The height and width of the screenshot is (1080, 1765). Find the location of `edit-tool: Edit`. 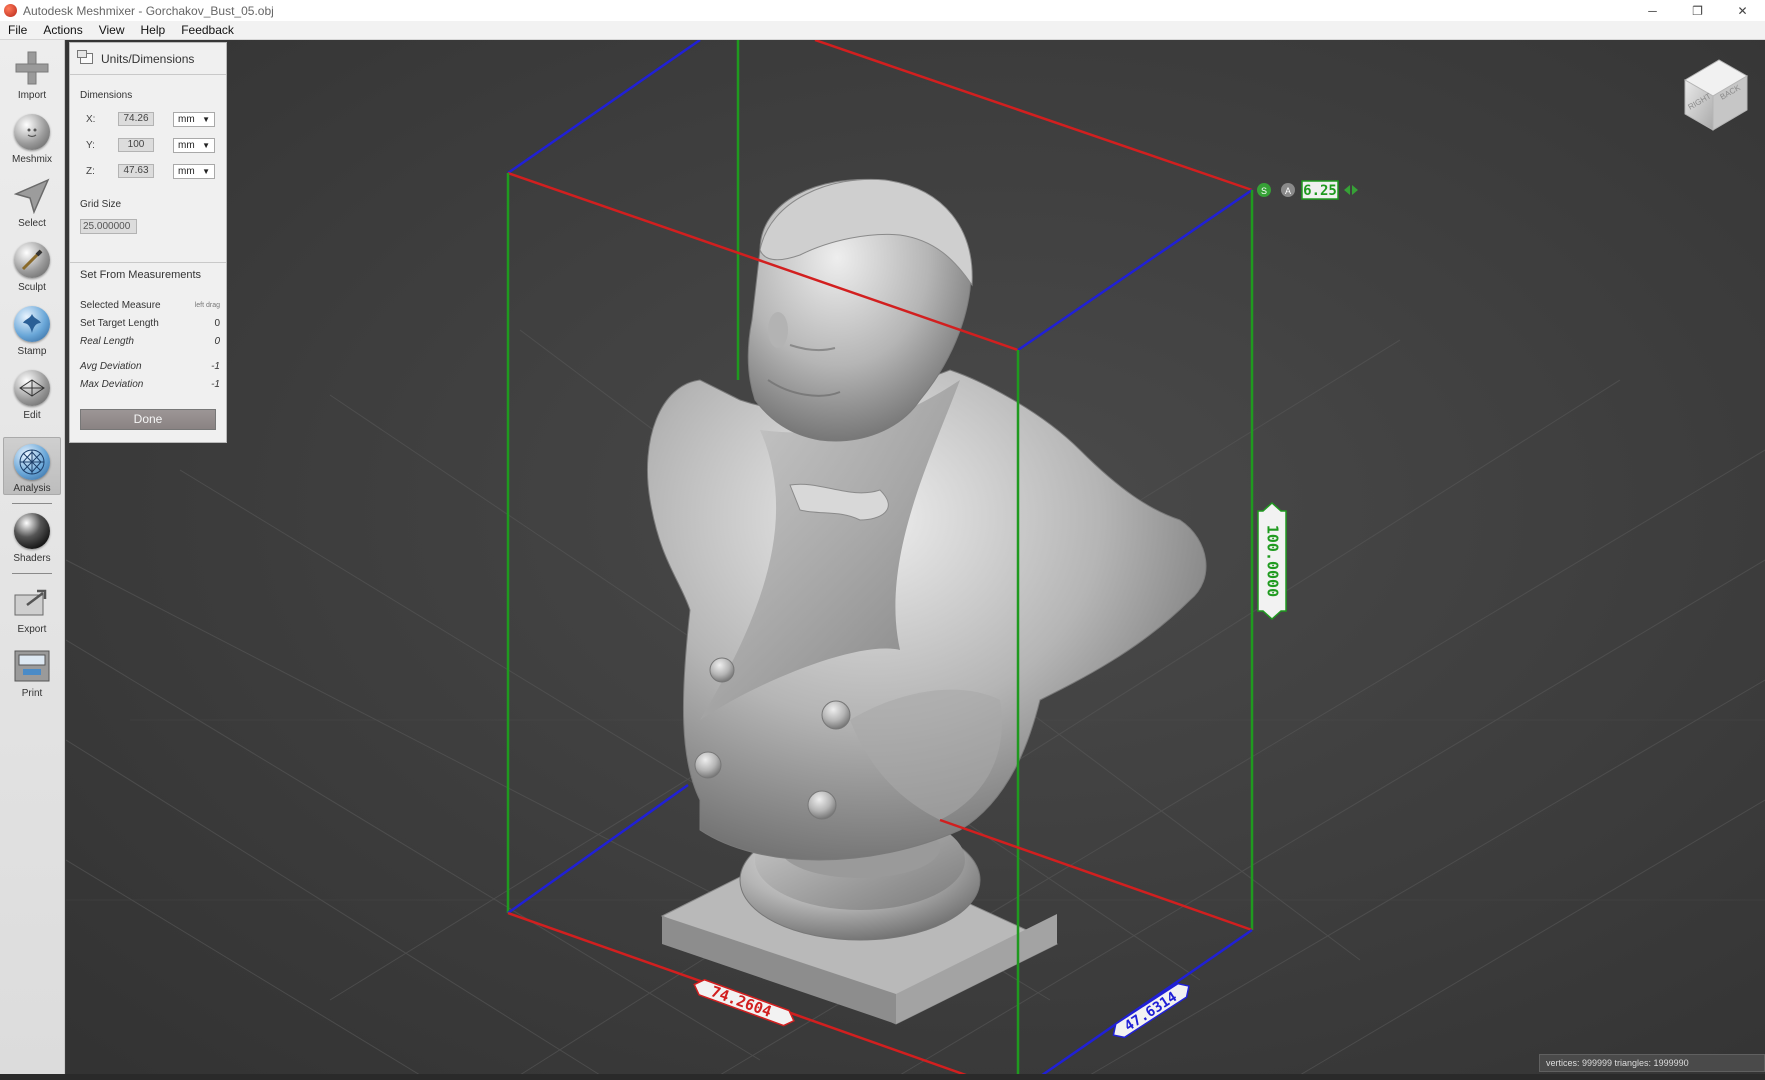

edit-tool: Edit is located at coordinates (32, 393).